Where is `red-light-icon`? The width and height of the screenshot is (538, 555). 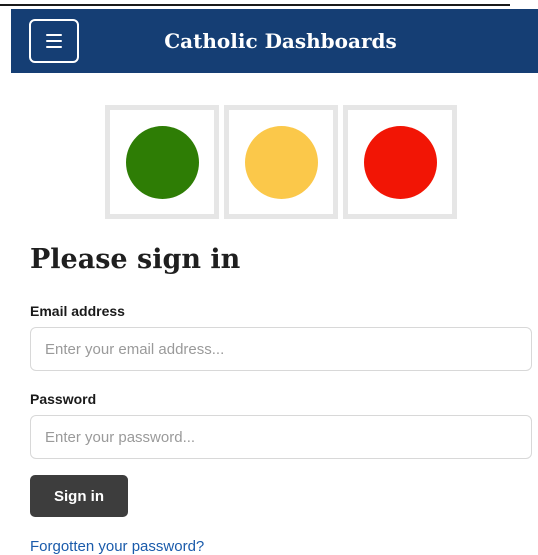 red-light-icon is located at coordinates (400, 162).